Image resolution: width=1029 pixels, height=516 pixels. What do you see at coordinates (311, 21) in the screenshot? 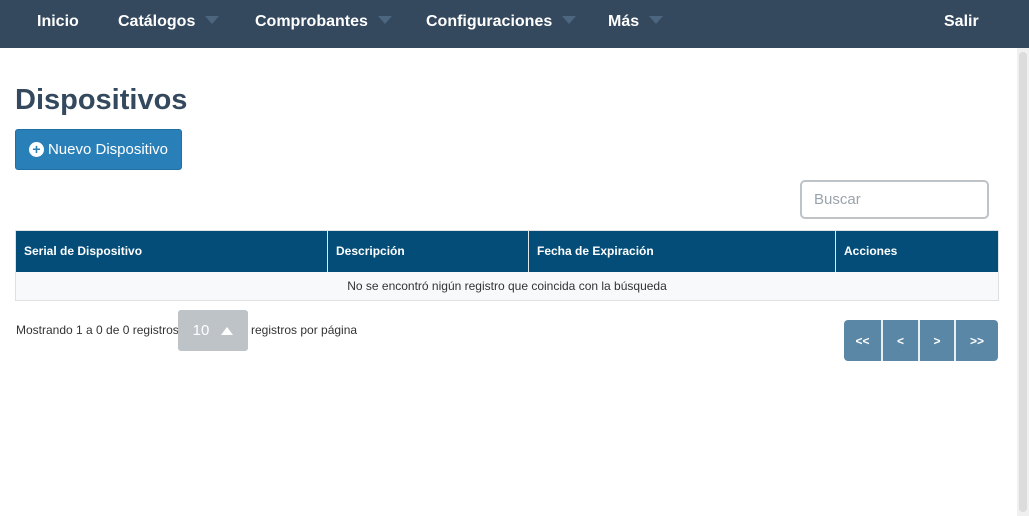
I see `nav-comprobantes-label: Comprobantes` at bounding box center [311, 21].